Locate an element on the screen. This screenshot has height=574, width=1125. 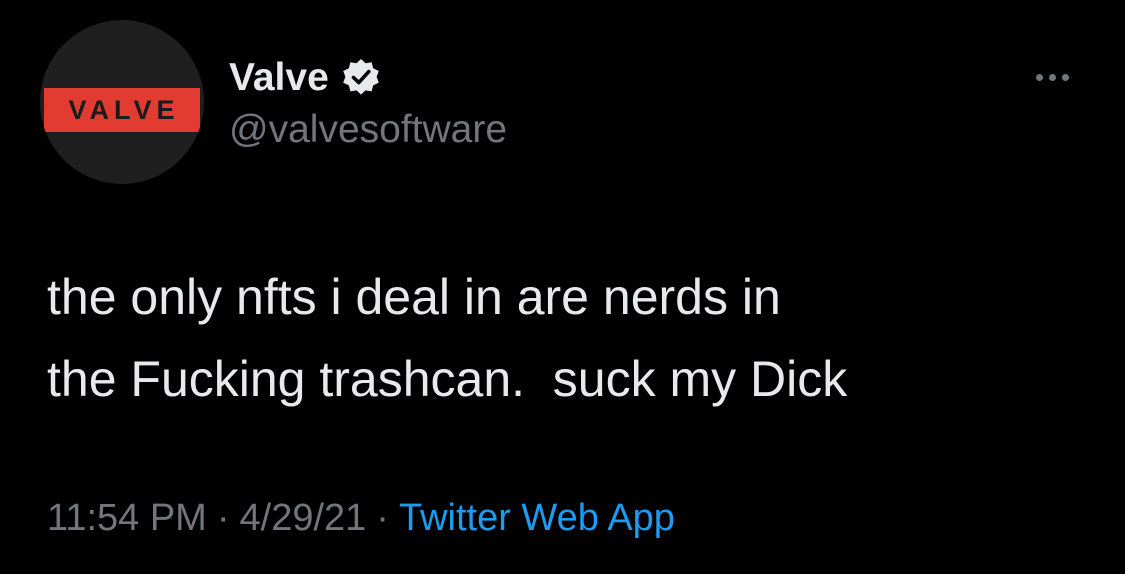
valve-logo: VALVE is located at coordinates (122, 110).